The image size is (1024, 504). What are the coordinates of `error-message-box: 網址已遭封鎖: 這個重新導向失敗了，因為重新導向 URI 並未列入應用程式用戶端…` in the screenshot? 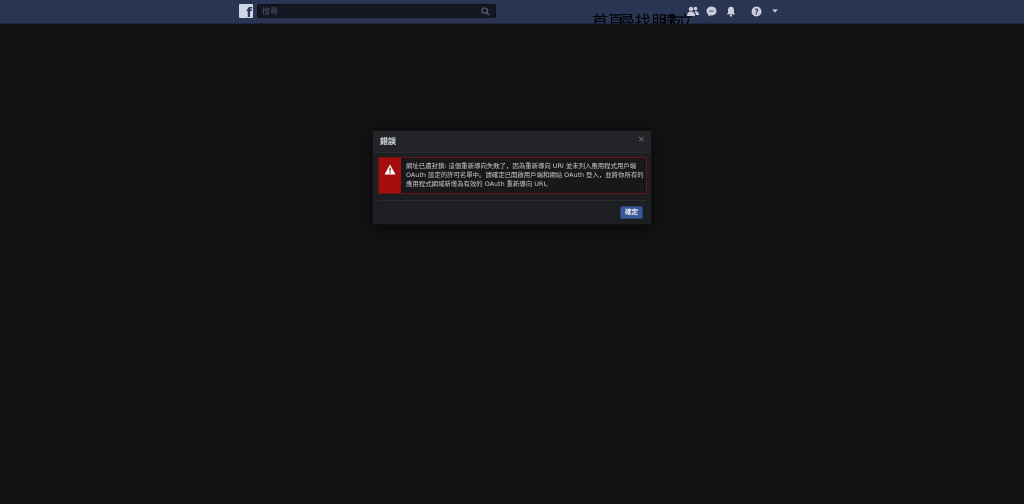 It's located at (512, 175).